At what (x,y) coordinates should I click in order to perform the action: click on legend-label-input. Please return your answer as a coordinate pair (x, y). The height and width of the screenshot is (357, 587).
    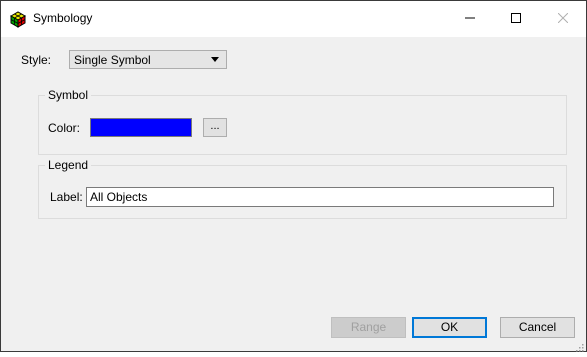
    Looking at the image, I should click on (320, 197).